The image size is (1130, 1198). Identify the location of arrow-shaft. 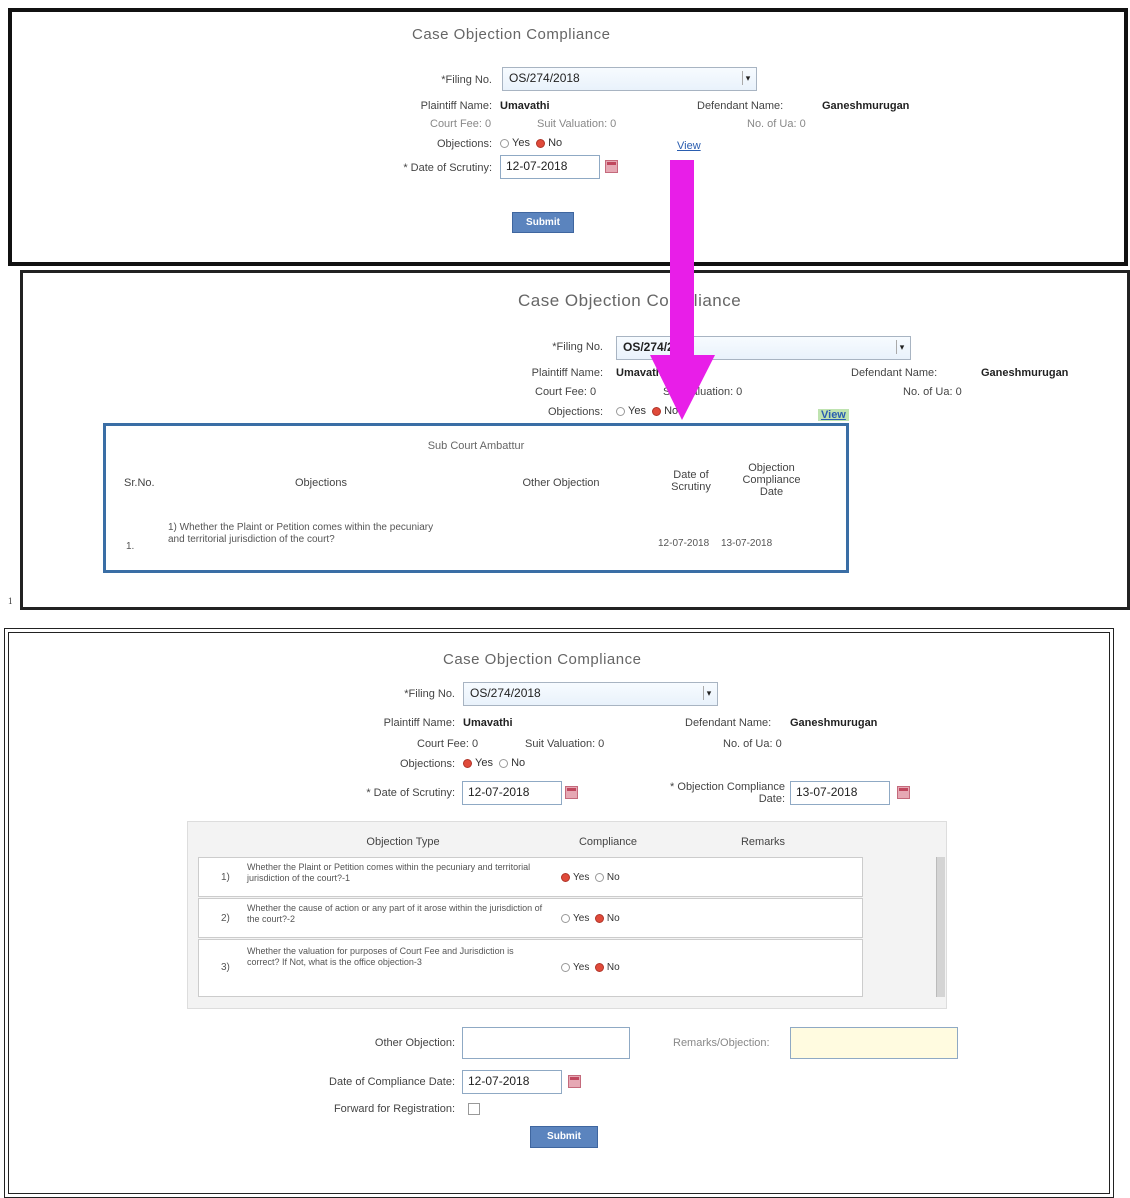
(682, 260).